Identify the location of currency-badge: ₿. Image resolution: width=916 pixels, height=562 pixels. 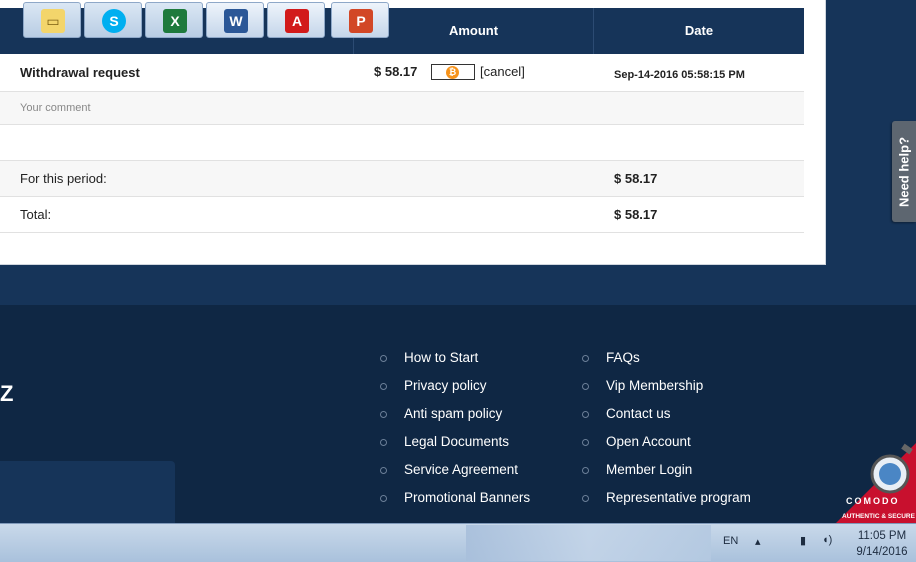
(453, 72).